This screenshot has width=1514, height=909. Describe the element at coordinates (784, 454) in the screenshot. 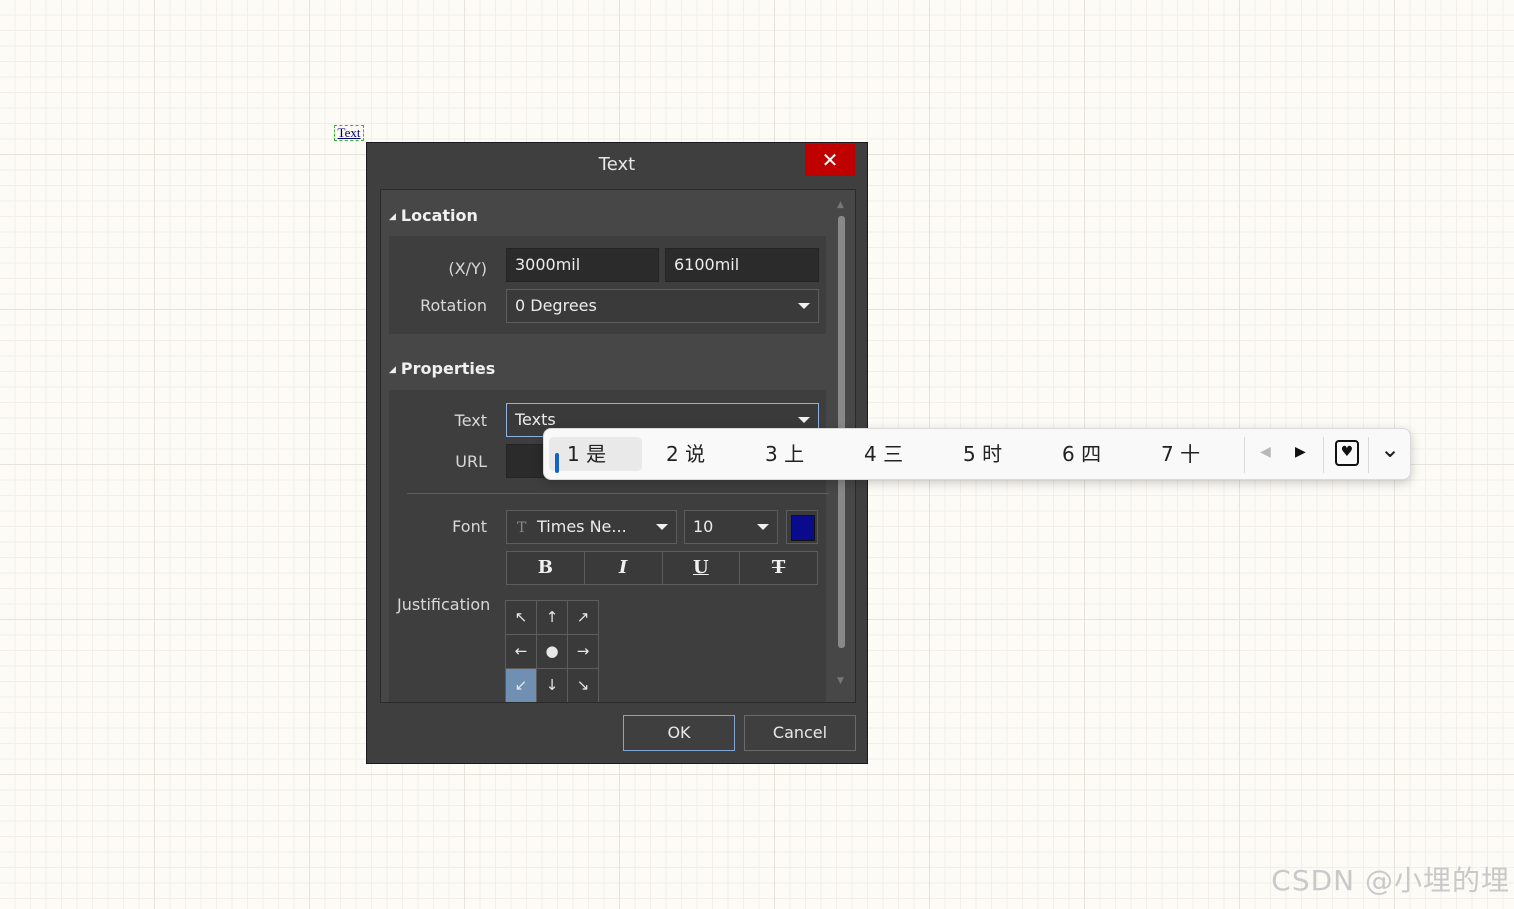

I see `ime-candidate-3: 3 上` at that location.